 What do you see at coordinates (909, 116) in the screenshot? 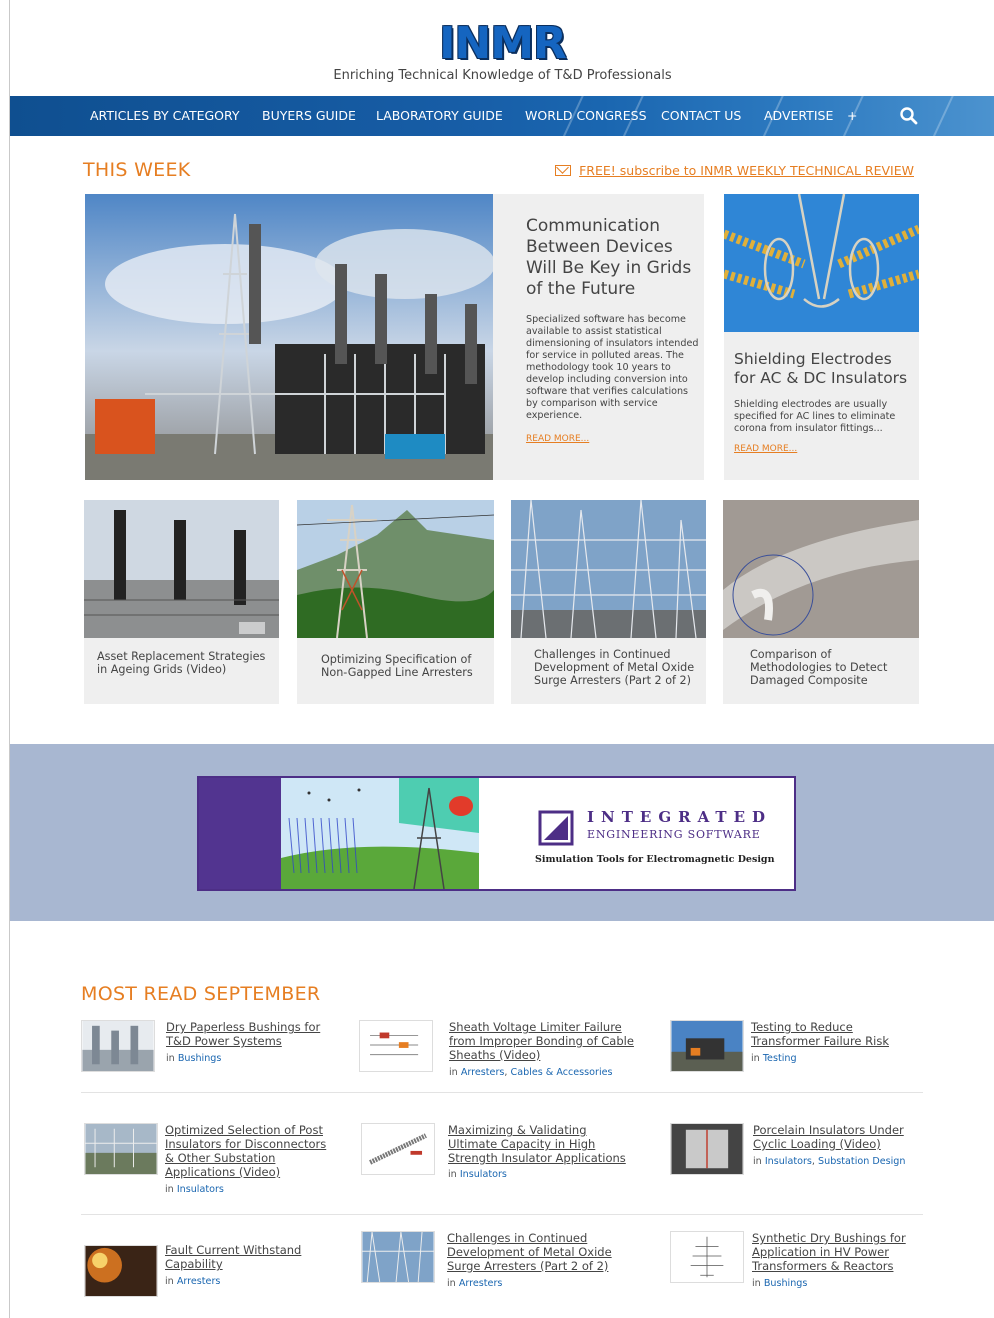
I see `search-icon` at bounding box center [909, 116].